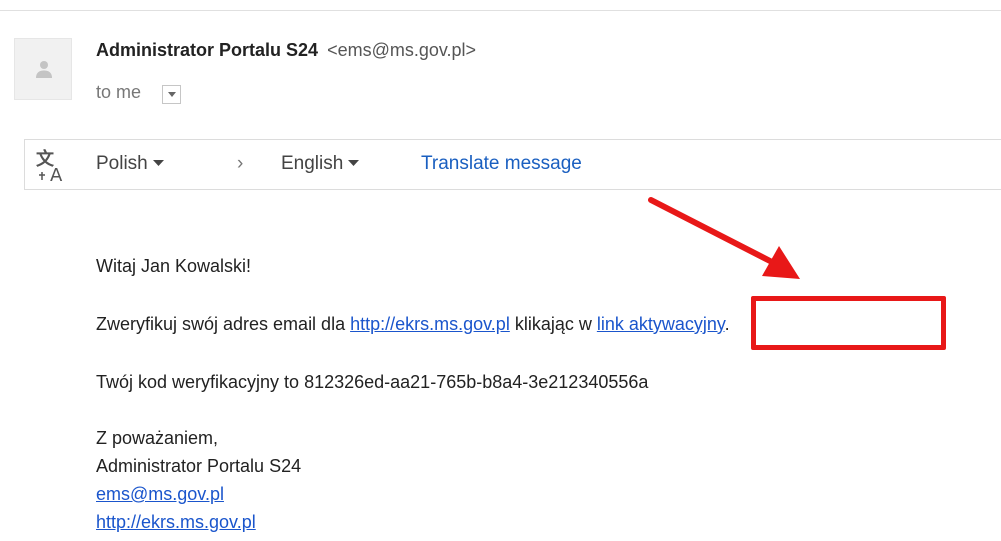 The height and width of the screenshot is (541, 1001). I want to click on greeting: Witaj Jan Kowalski!, so click(174, 266).